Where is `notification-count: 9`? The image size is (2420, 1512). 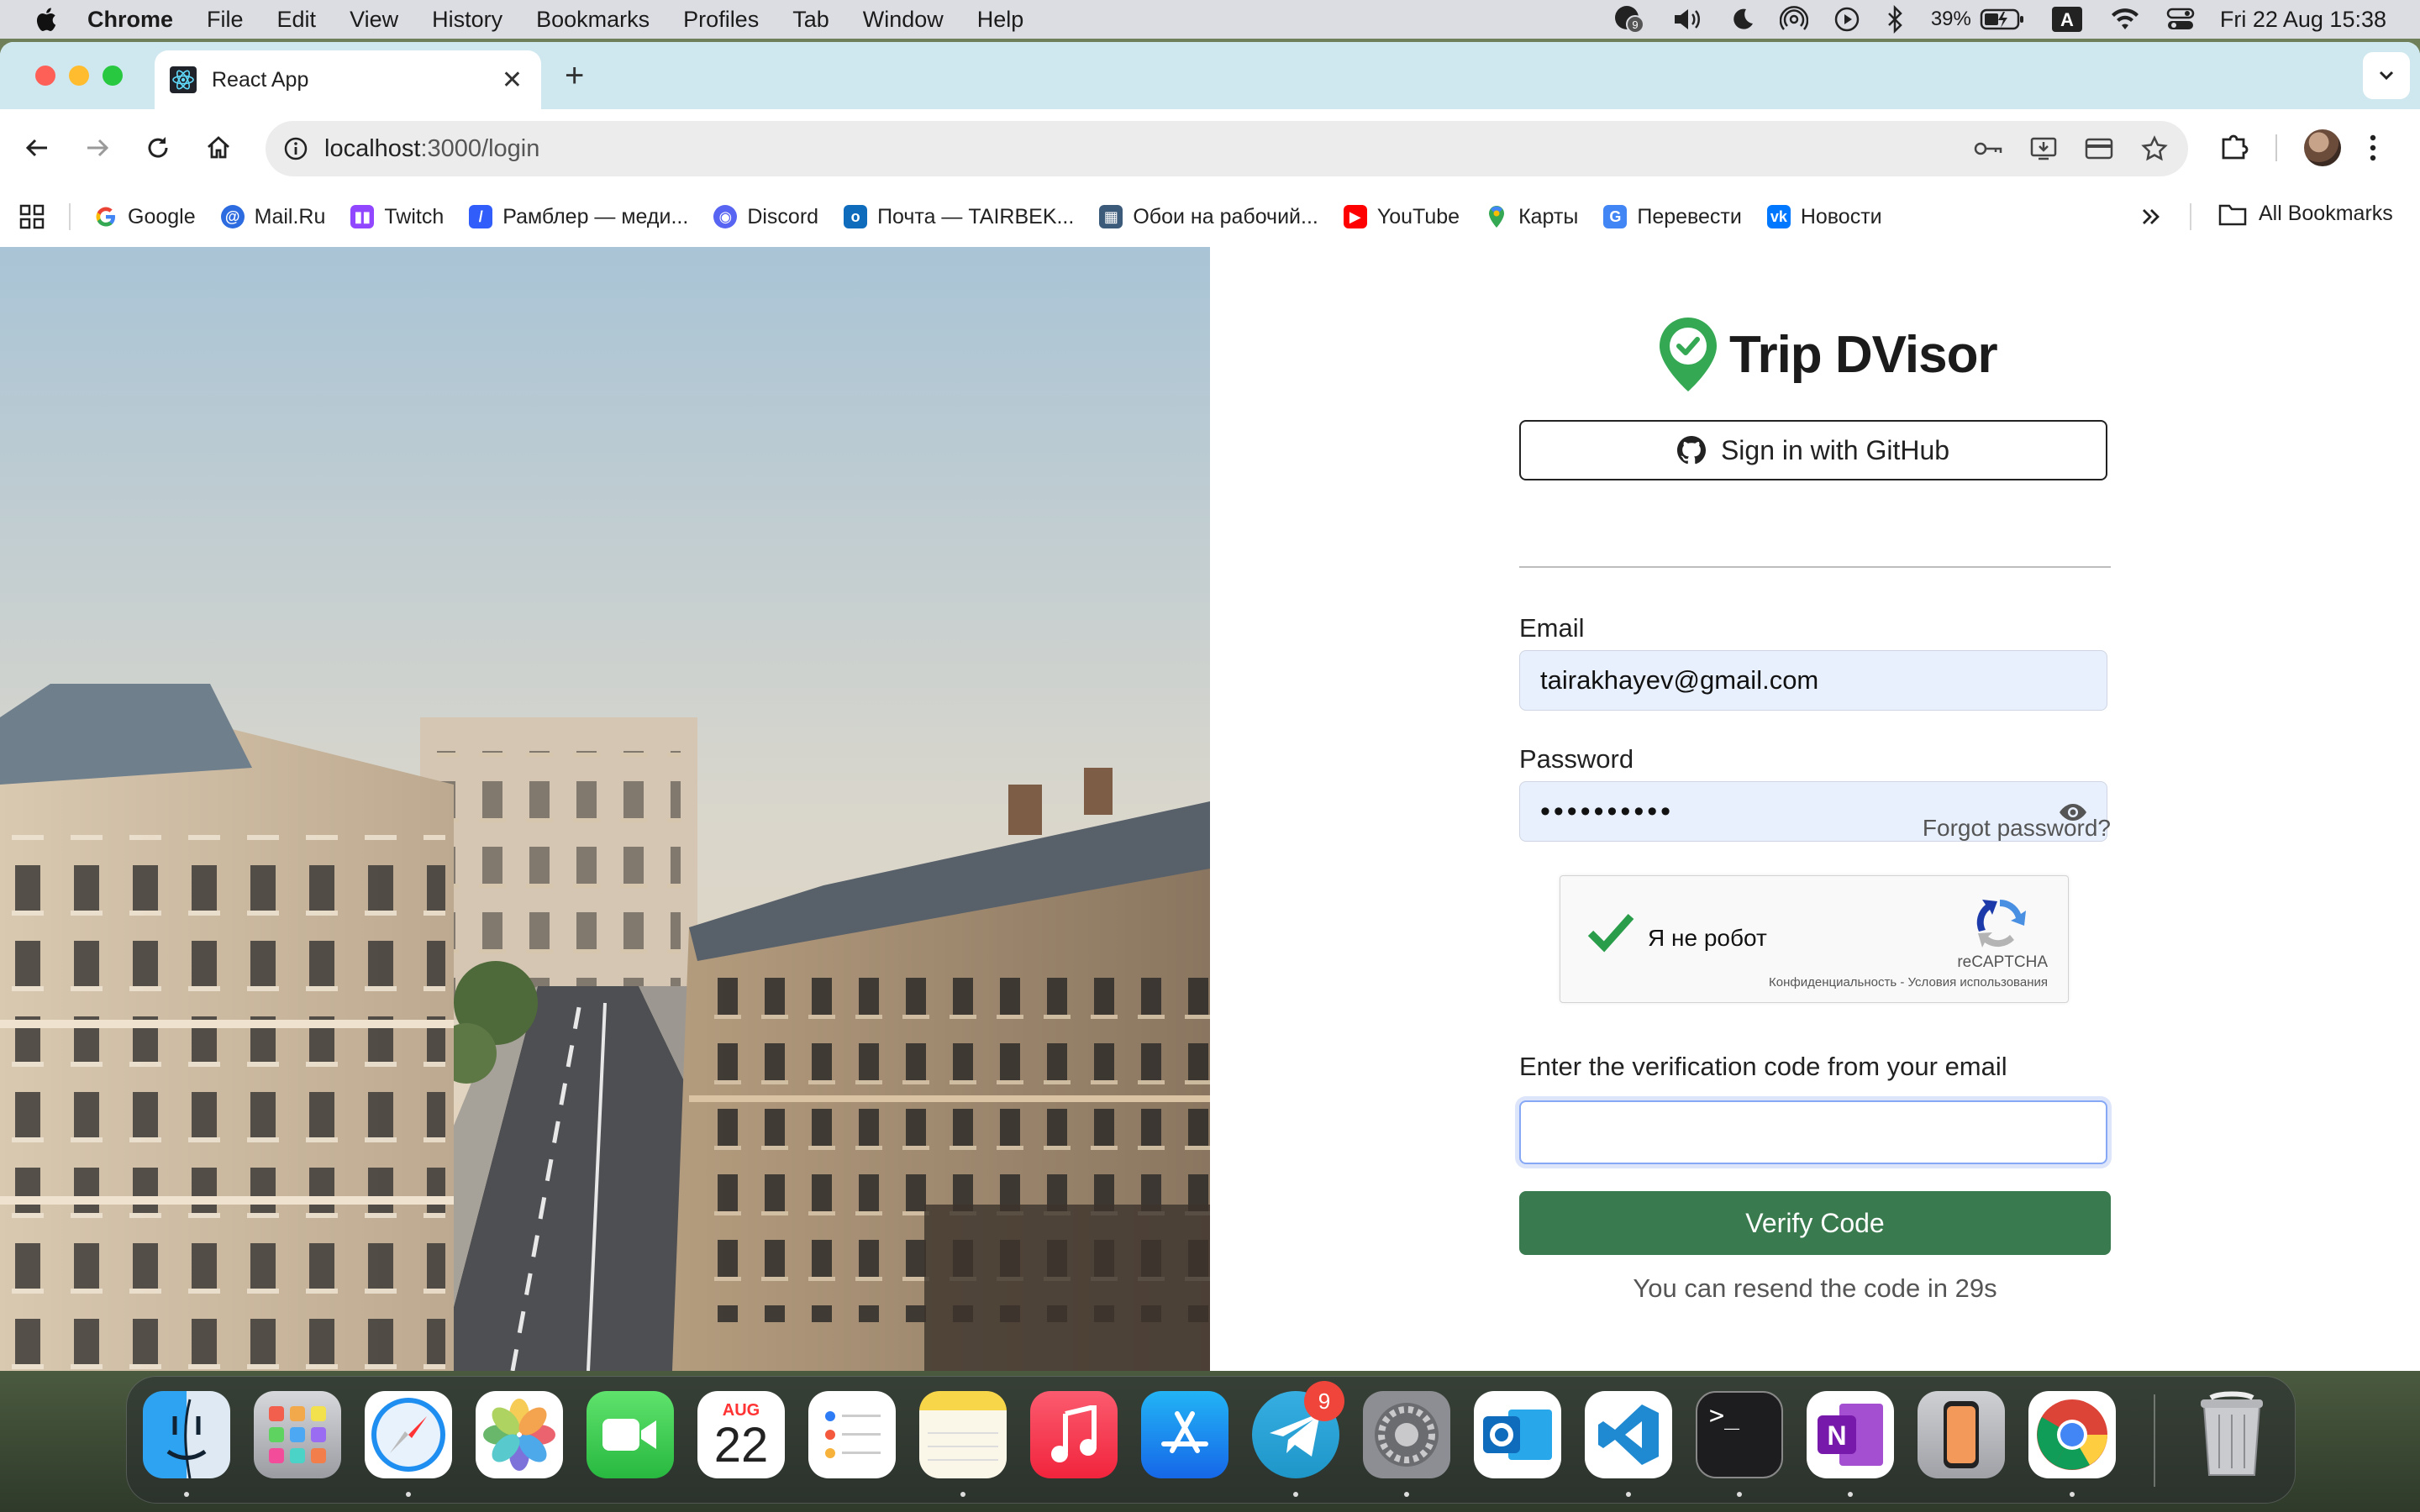
notification-count: 9 is located at coordinates (1635, 24).